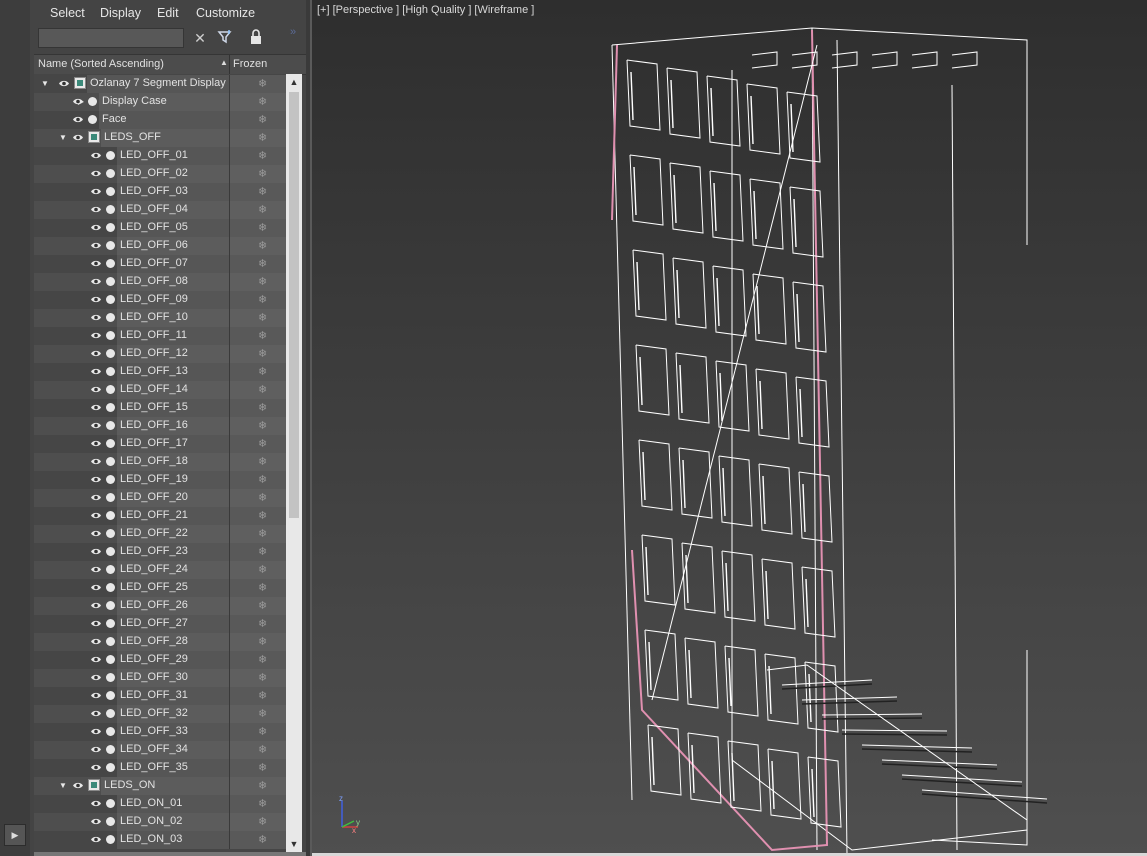 The width and height of the screenshot is (1147, 856). What do you see at coordinates (154, 353) in the screenshot?
I see `tree-item-label: LED_OFF_12` at bounding box center [154, 353].